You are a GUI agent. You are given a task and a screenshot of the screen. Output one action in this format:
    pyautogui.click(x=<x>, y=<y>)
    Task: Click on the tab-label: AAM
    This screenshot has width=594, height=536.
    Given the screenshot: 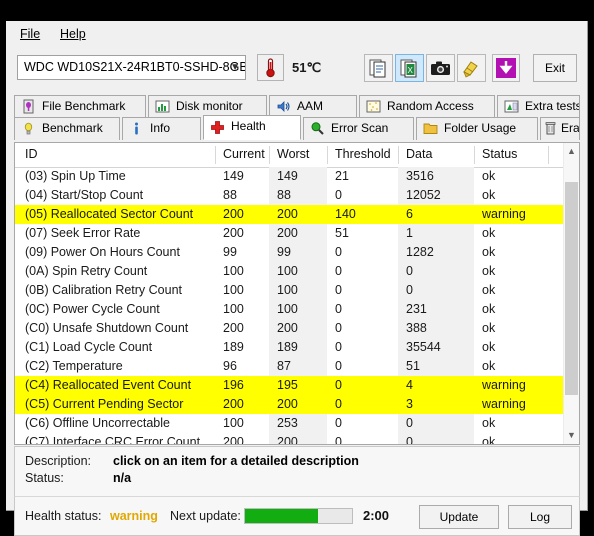 What is the action you would take?
    pyautogui.click(x=310, y=106)
    